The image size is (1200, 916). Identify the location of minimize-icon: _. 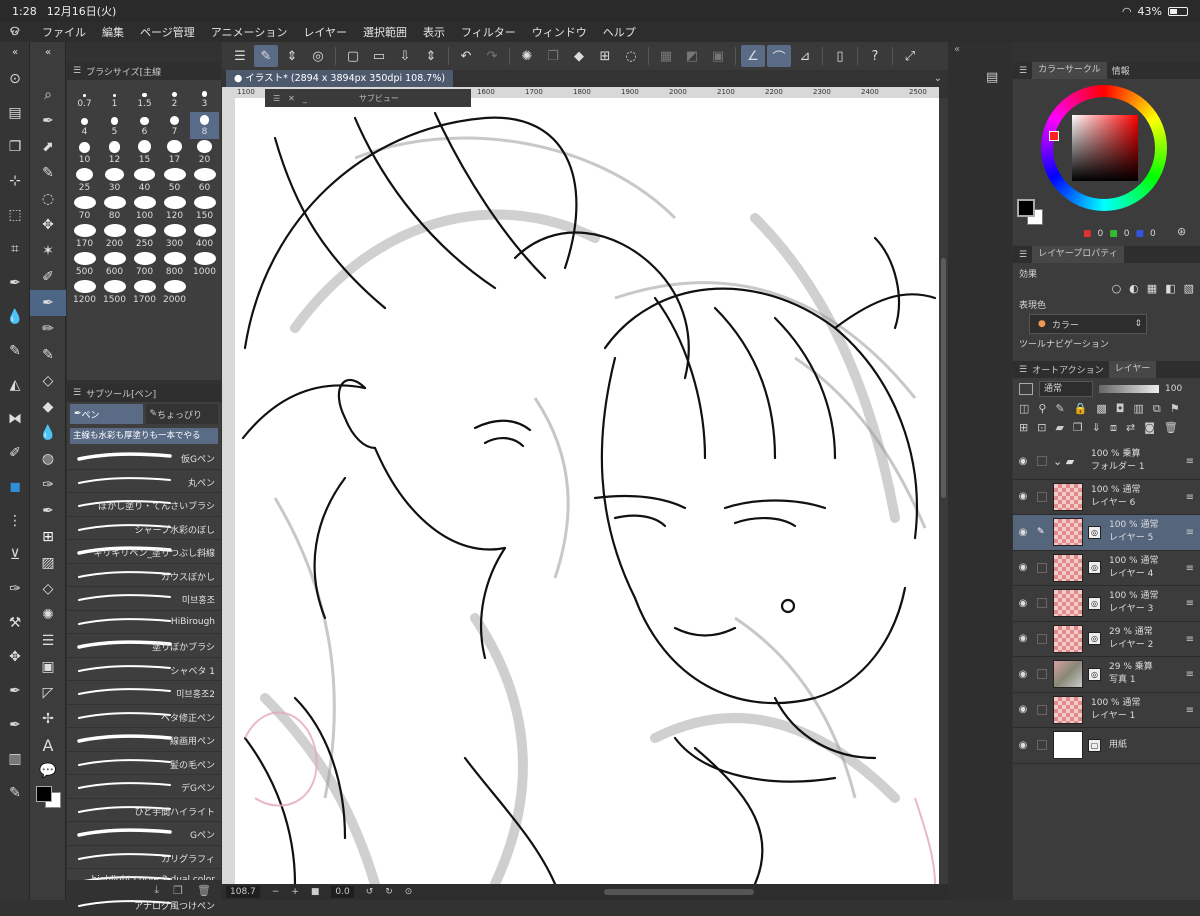
(305, 98).